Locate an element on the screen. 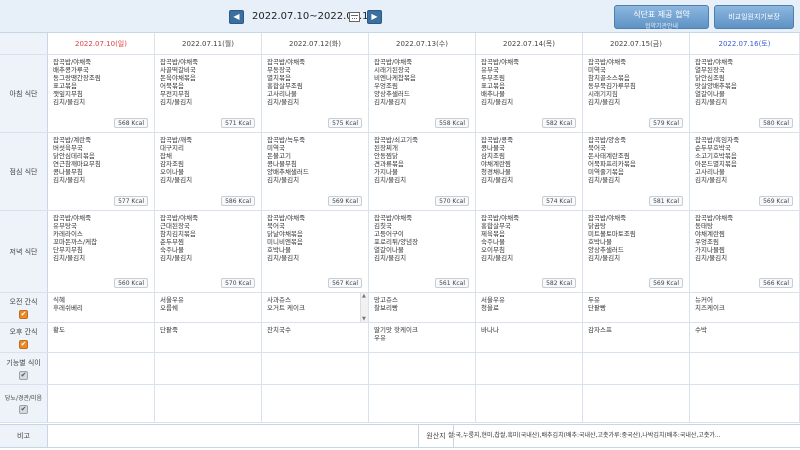  menu-items: 잡곡밥/양송죽 북어국 돈사태계란조림 어묵파프리카볶음 미역줄기볶음 김치/물김치 is located at coordinates (636, 158).